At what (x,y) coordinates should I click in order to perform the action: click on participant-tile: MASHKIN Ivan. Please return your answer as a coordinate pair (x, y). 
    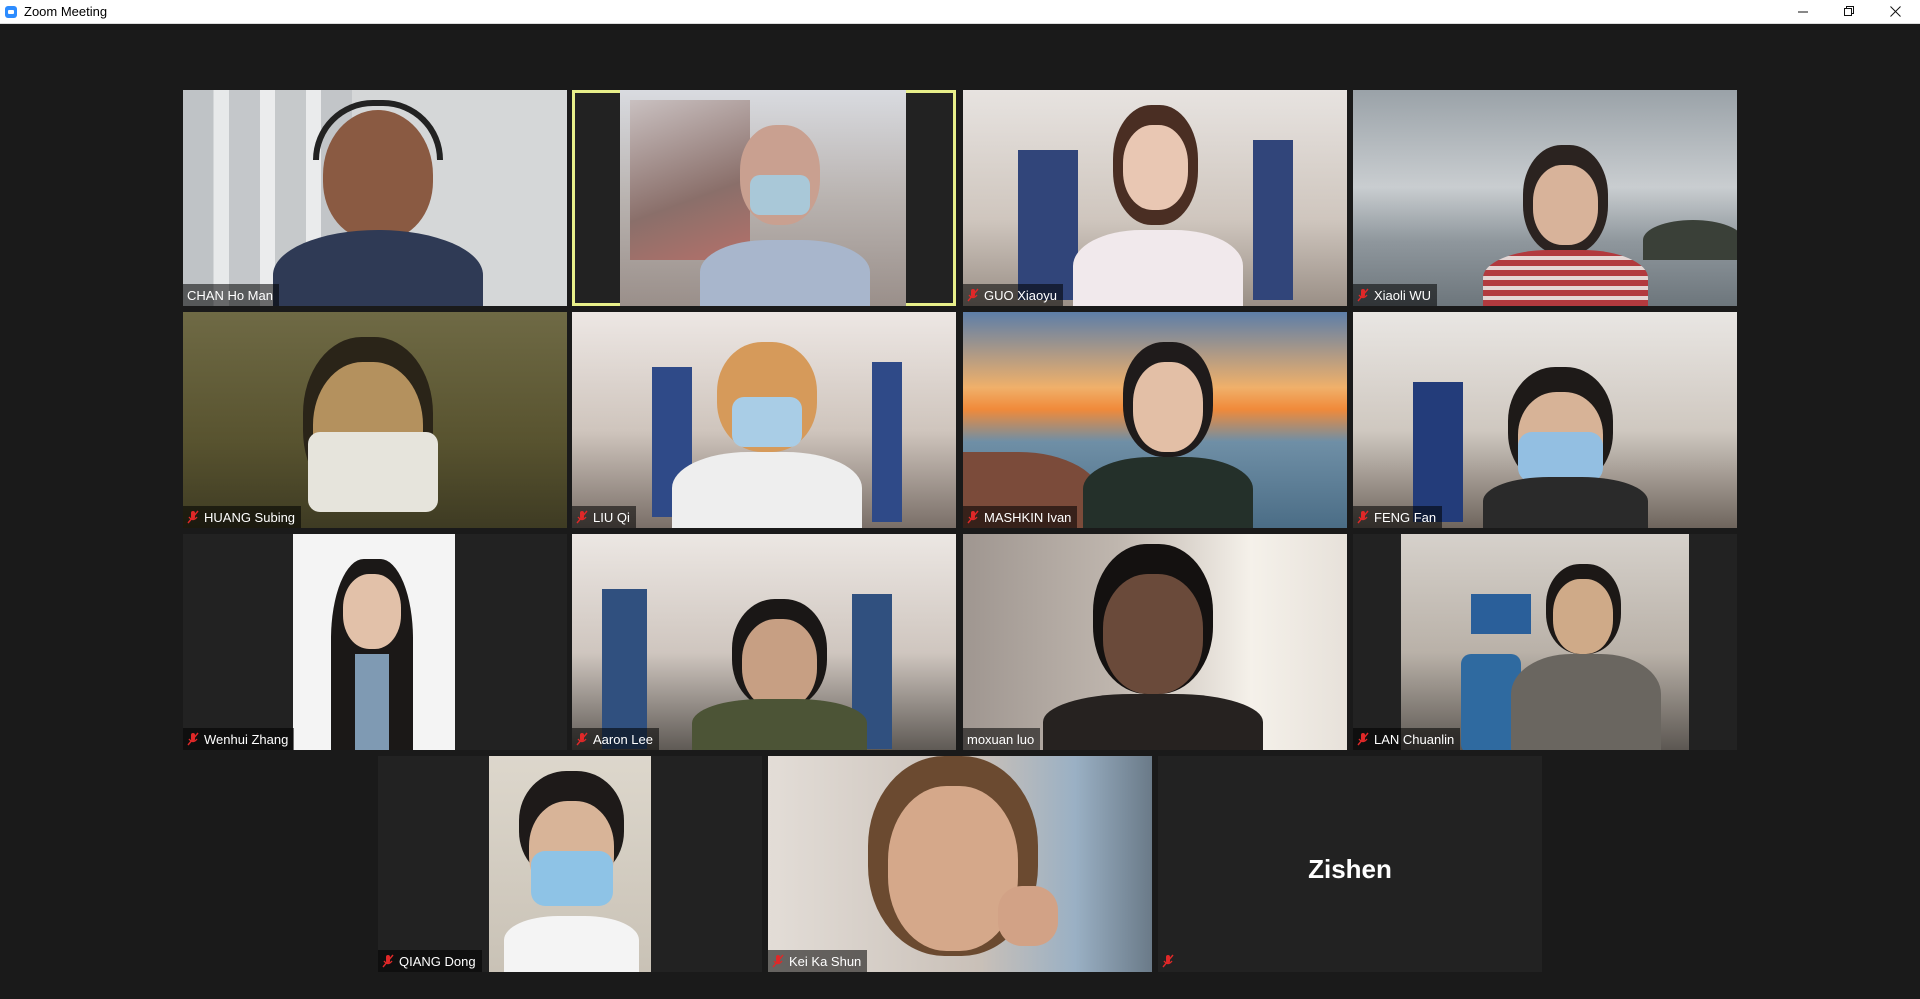
    Looking at the image, I should click on (1155, 420).